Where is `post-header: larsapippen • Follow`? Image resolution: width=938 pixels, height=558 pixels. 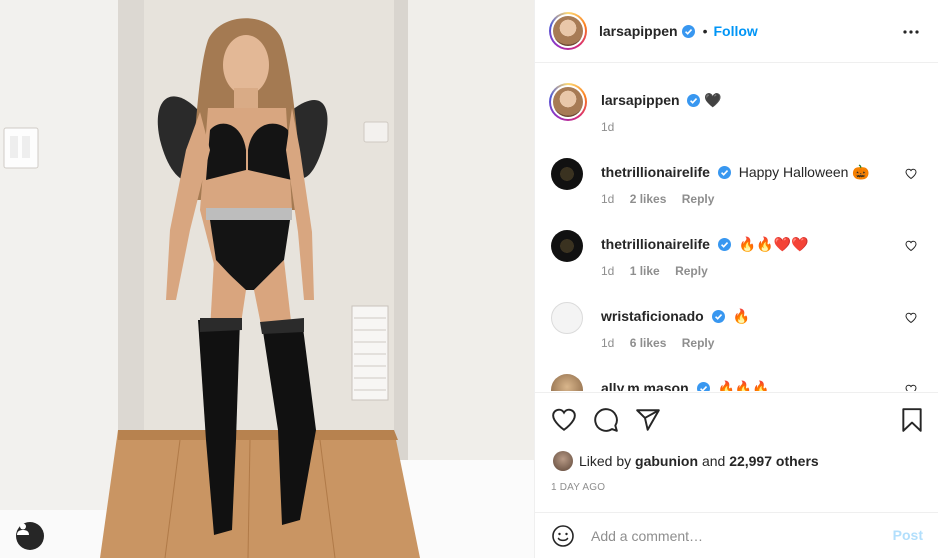
post-header: larsapippen • Follow is located at coordinates (736, 31).